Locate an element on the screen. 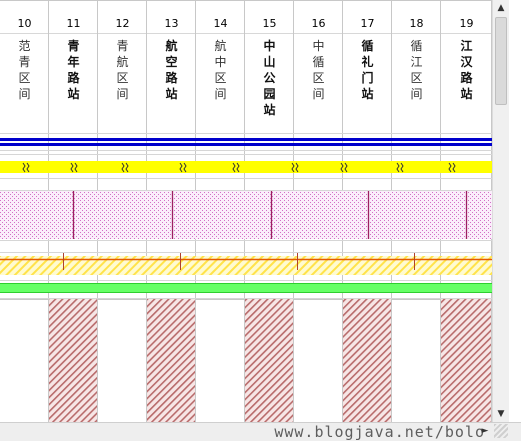  resize-grip-icon is located at coordinates (501, 431).